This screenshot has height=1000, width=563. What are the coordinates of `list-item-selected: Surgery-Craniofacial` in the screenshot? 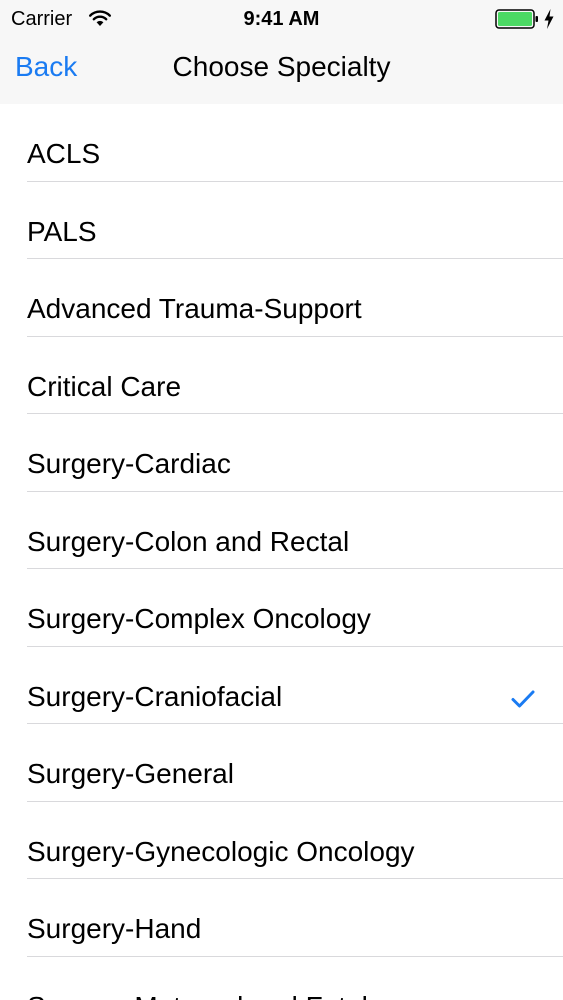 It's located at (281, 686).